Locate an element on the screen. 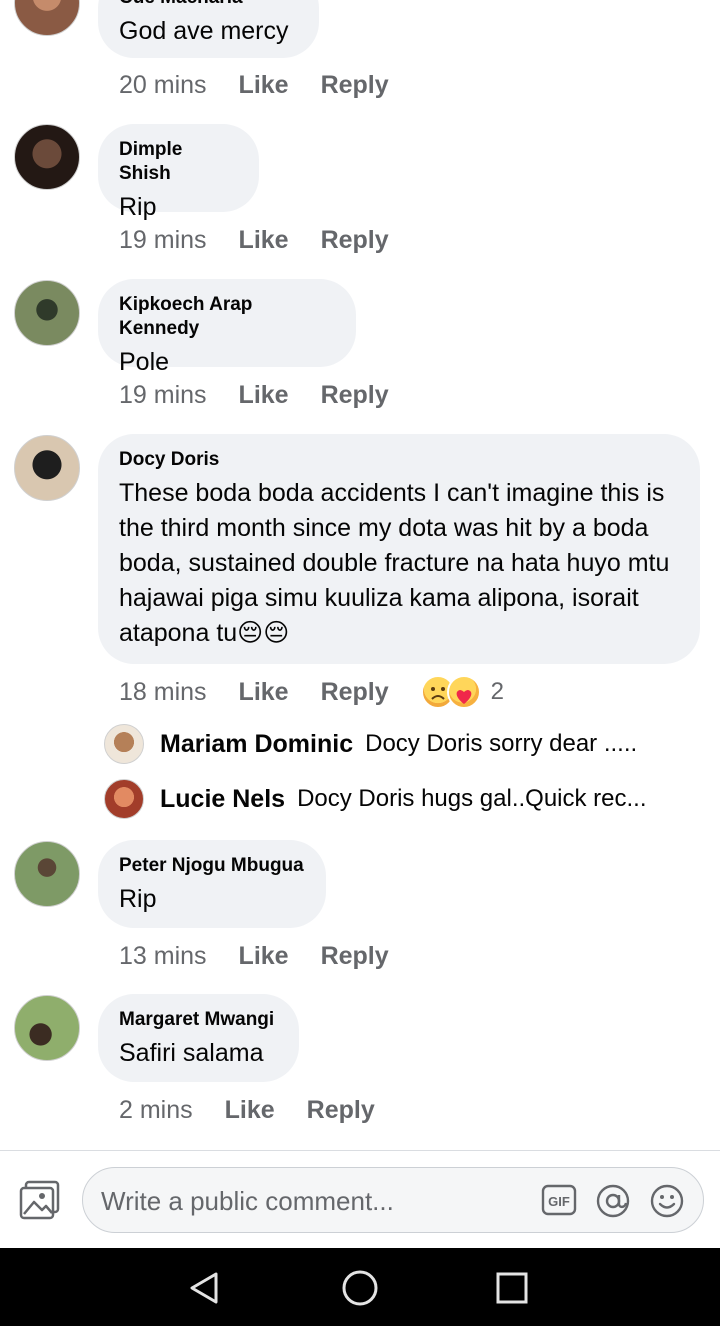 This screenshot has width=720, height=1326. comment-actions: 2 mins Like Reply is located at coordinates (263, 1110).